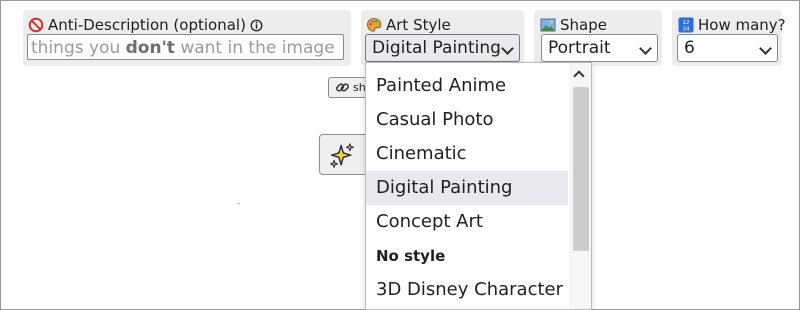  What do you see at coordinates (583, 25) in the screenshot?
I see `shape-label: Shape` at bounding box center [583, 25].